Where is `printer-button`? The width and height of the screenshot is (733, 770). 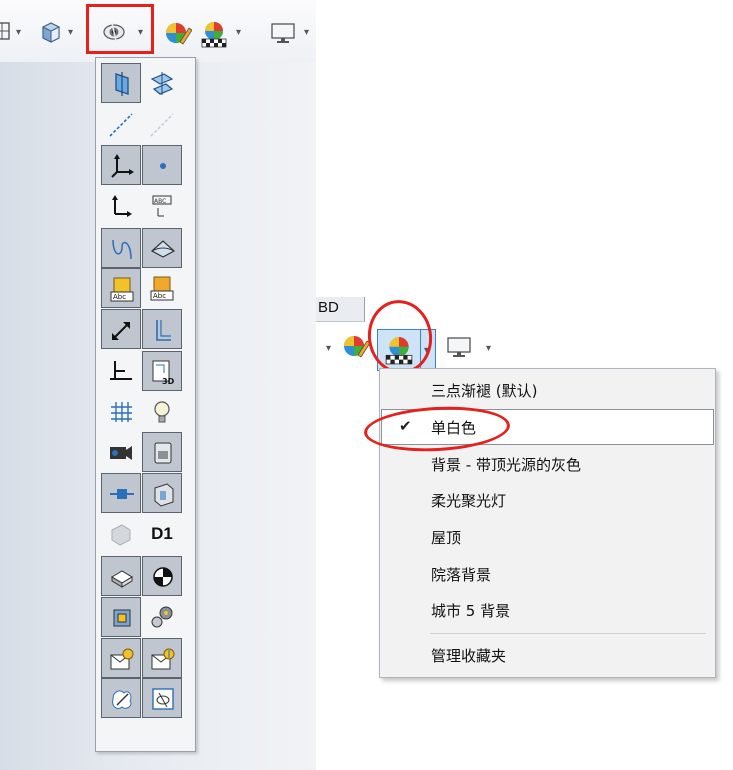 printer-button is located at coordinates (121, 576).